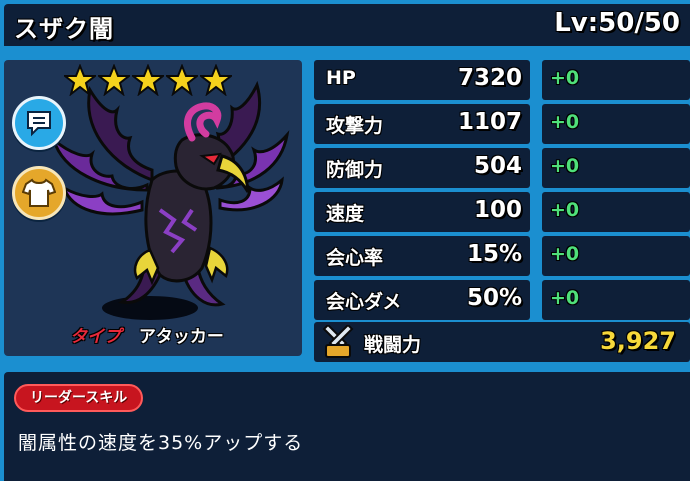  I want to click on crossed-swords-icon, so click(338, 341).